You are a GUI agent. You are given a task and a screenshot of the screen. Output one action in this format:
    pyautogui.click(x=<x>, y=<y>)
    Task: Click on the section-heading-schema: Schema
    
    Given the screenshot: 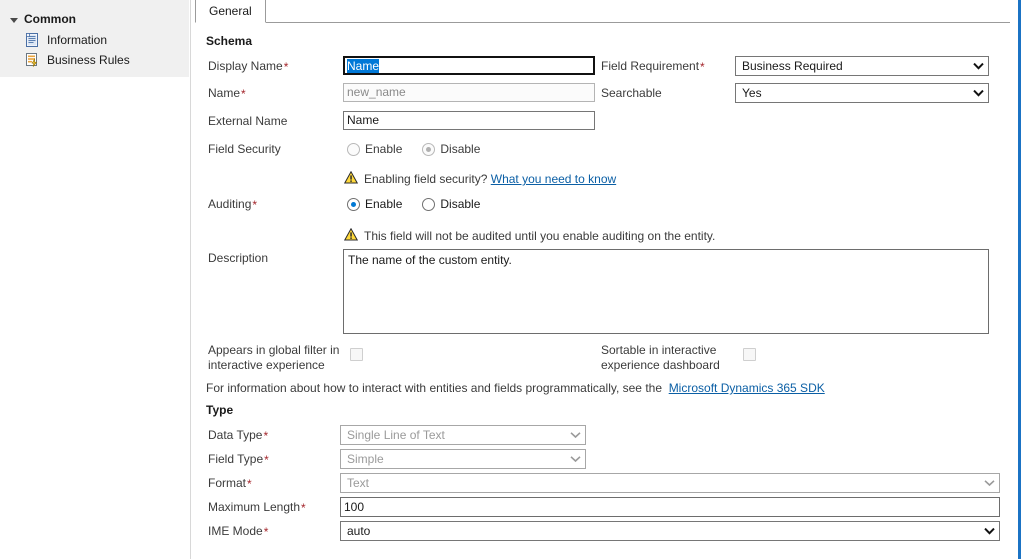 What is the action you would take?
    pyautogui.click(x=229, y=41)
    